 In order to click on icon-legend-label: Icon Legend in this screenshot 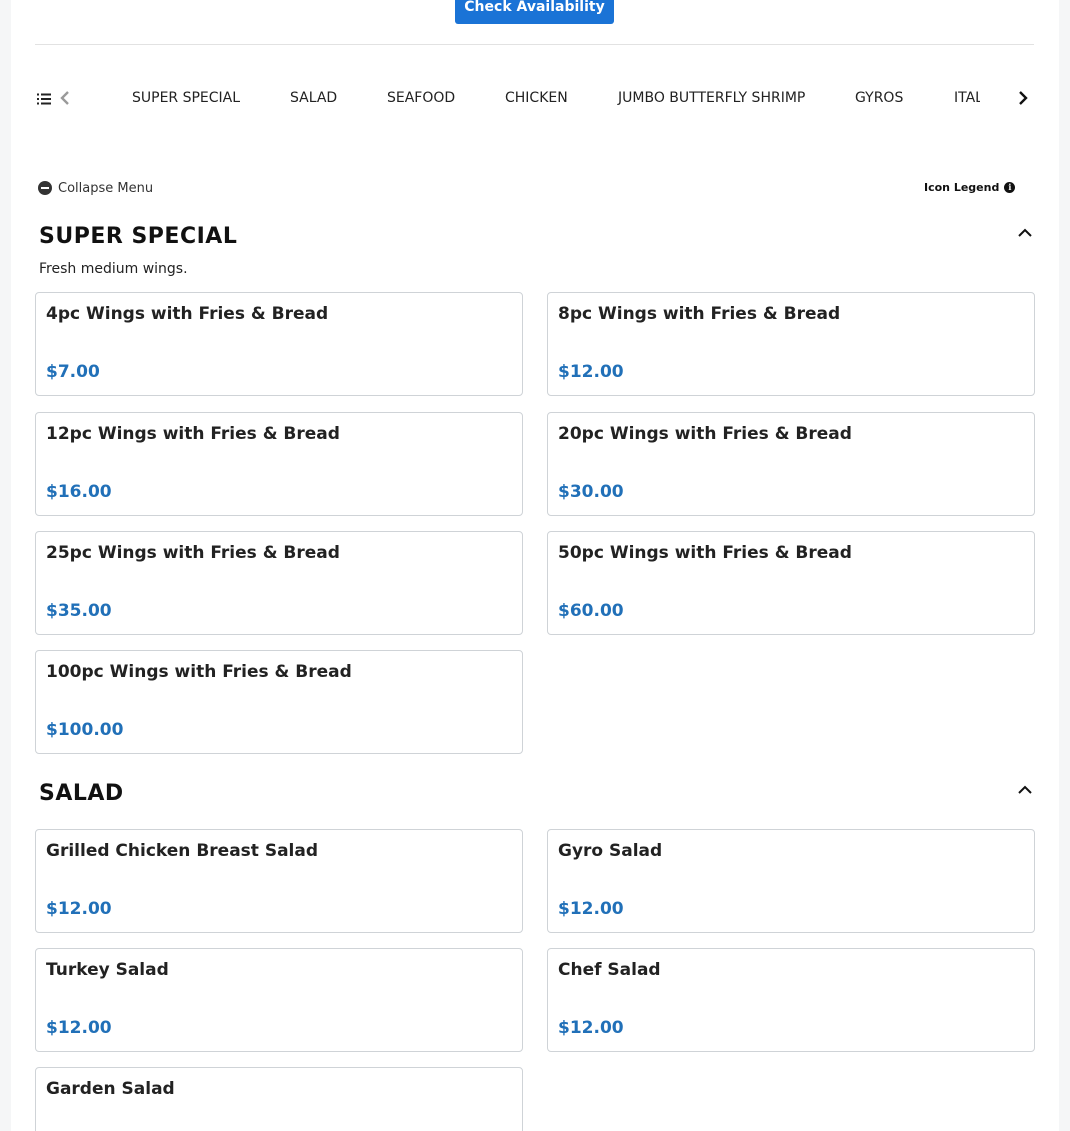, I will do `click(962, 187)`.